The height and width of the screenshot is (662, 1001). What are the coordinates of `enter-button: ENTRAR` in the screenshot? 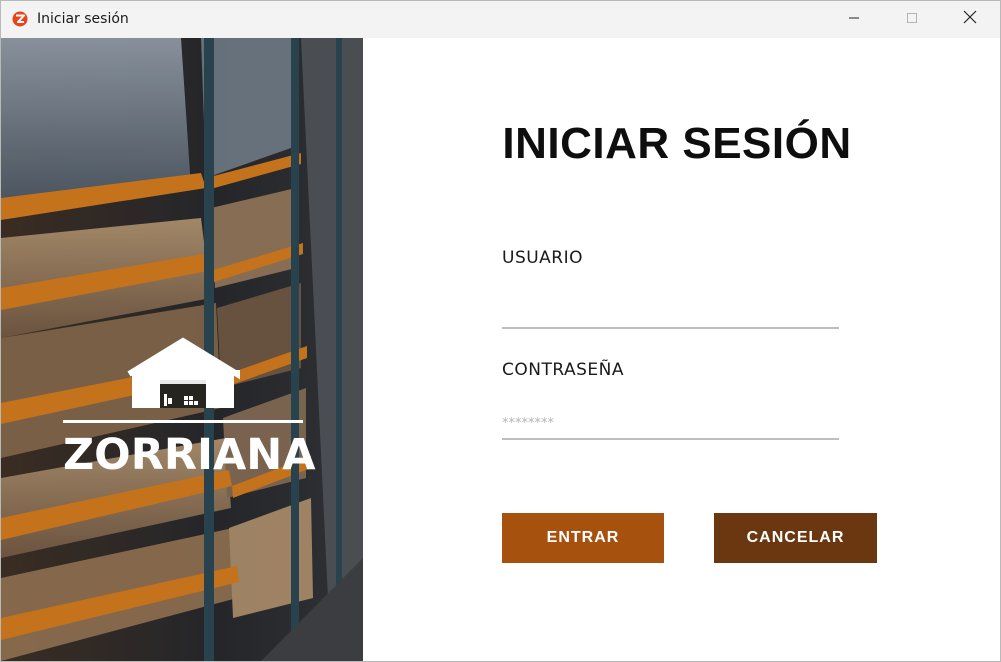 It's located at (583, 538).